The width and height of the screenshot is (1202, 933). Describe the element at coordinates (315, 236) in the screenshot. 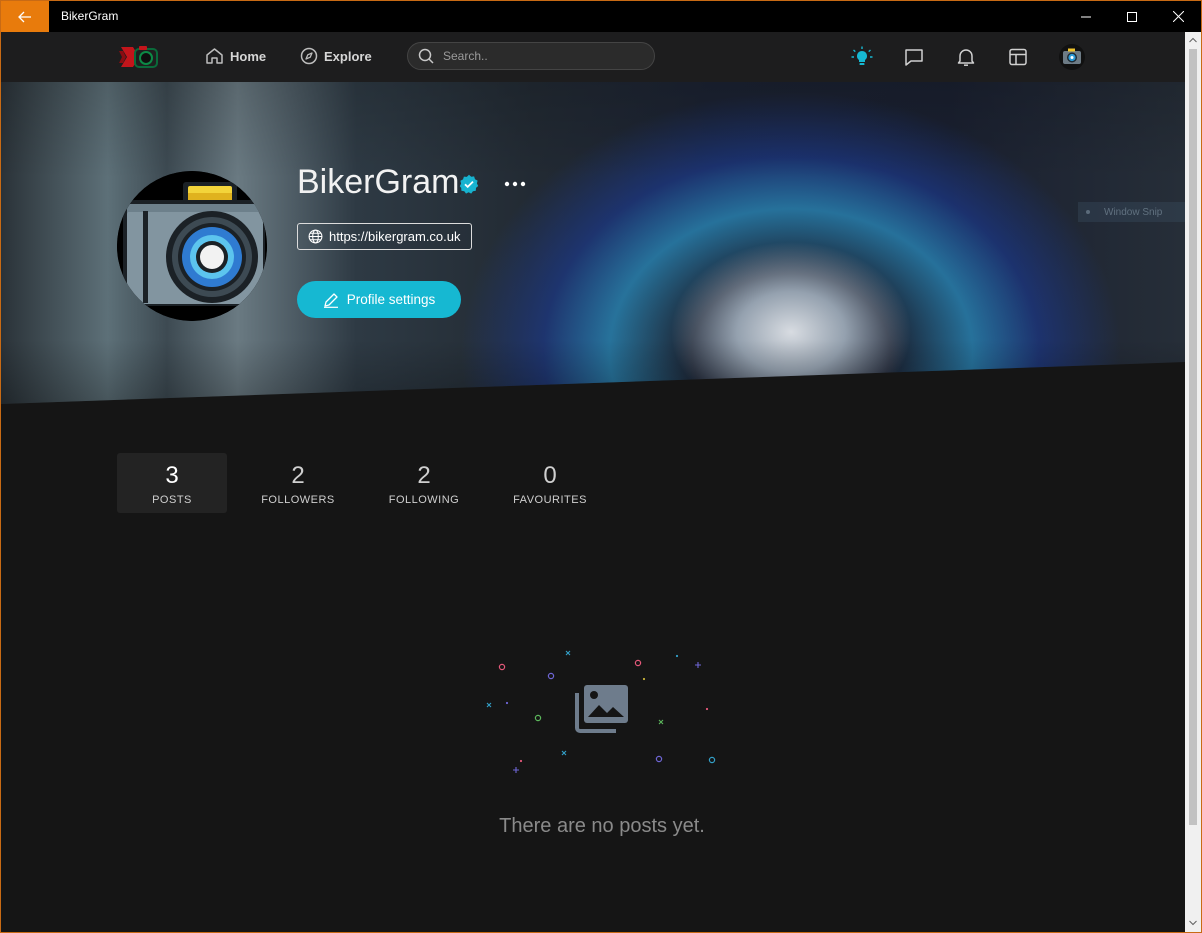

I see `globe-icon` at that location.